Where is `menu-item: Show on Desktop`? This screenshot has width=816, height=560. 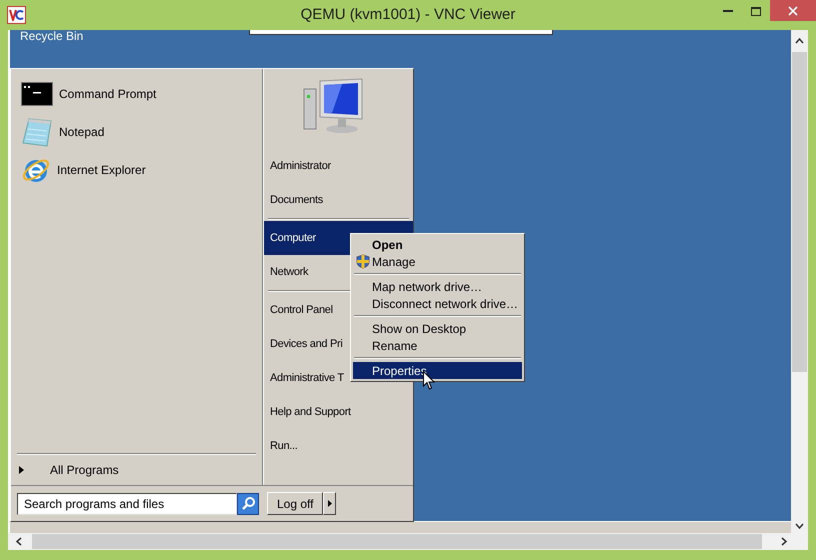
menu-item: Show on Desktop is located at coordinates (437, 328).